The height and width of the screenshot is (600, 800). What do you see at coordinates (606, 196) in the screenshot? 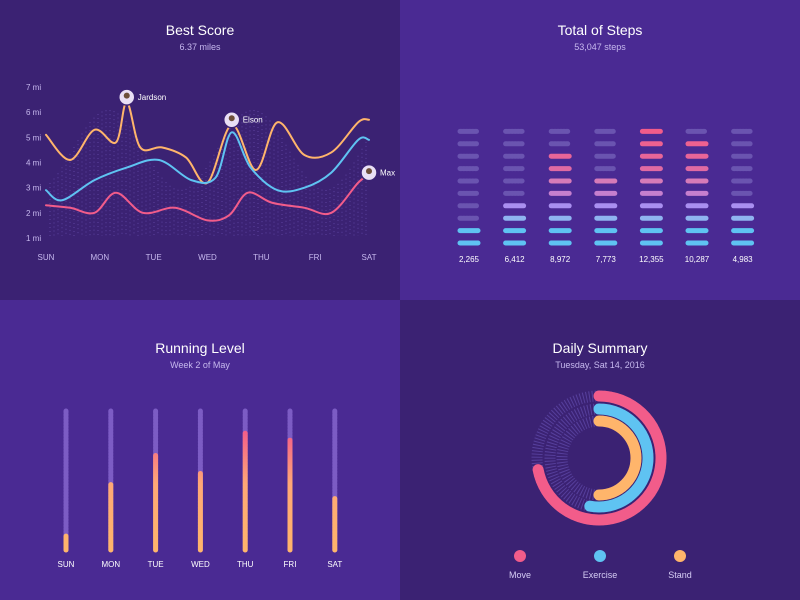
I see `steps-chart: 2,265 6,412 8,972 7,773 12,355 10,287 4,983` at bounding box center [606, 196].